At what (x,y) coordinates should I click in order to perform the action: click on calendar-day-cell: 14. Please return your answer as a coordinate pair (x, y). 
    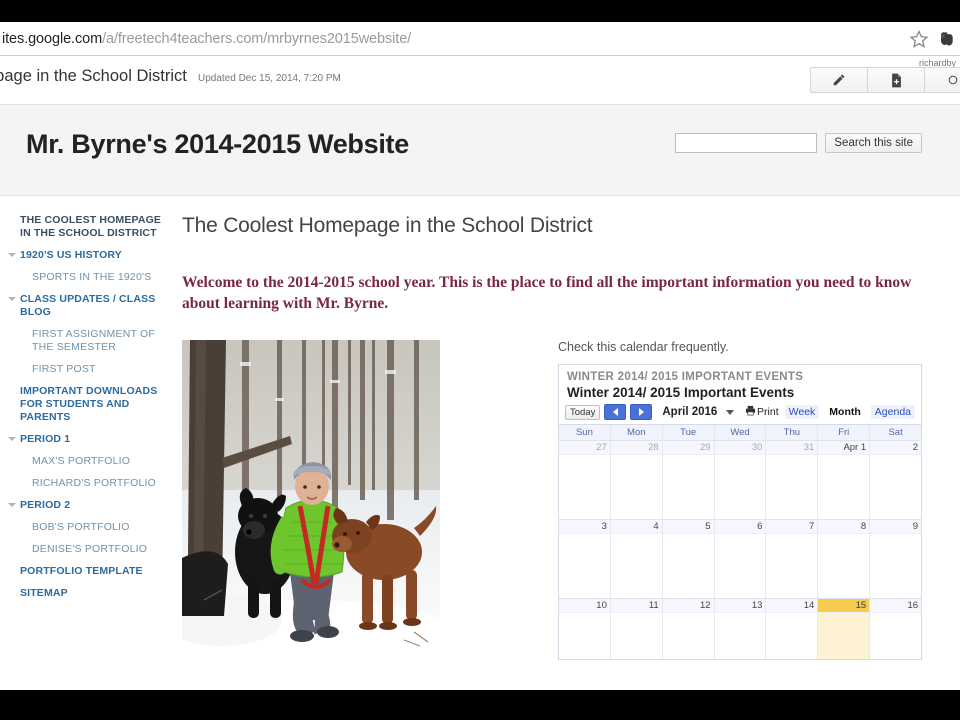
    Looking at the image, I should click on (792, 629).